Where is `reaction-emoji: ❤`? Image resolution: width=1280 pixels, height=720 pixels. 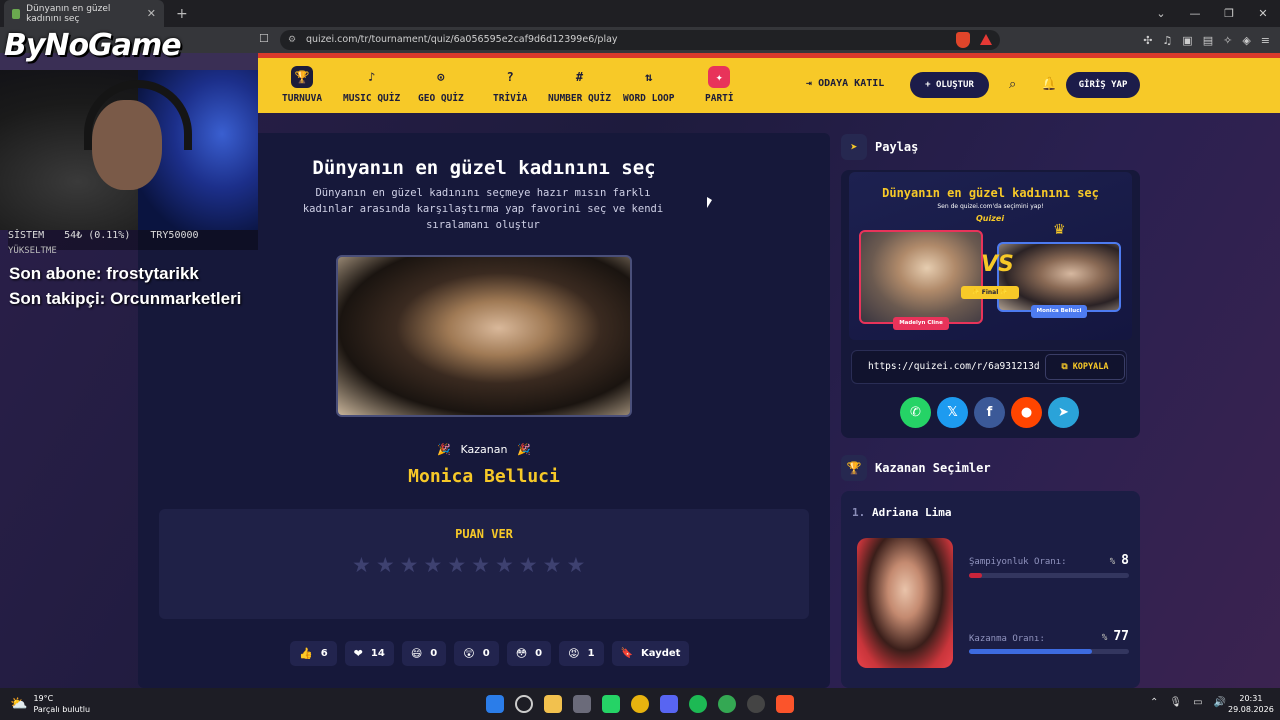
reaction-emoji: ❤ is located at coordinates (358, 653).